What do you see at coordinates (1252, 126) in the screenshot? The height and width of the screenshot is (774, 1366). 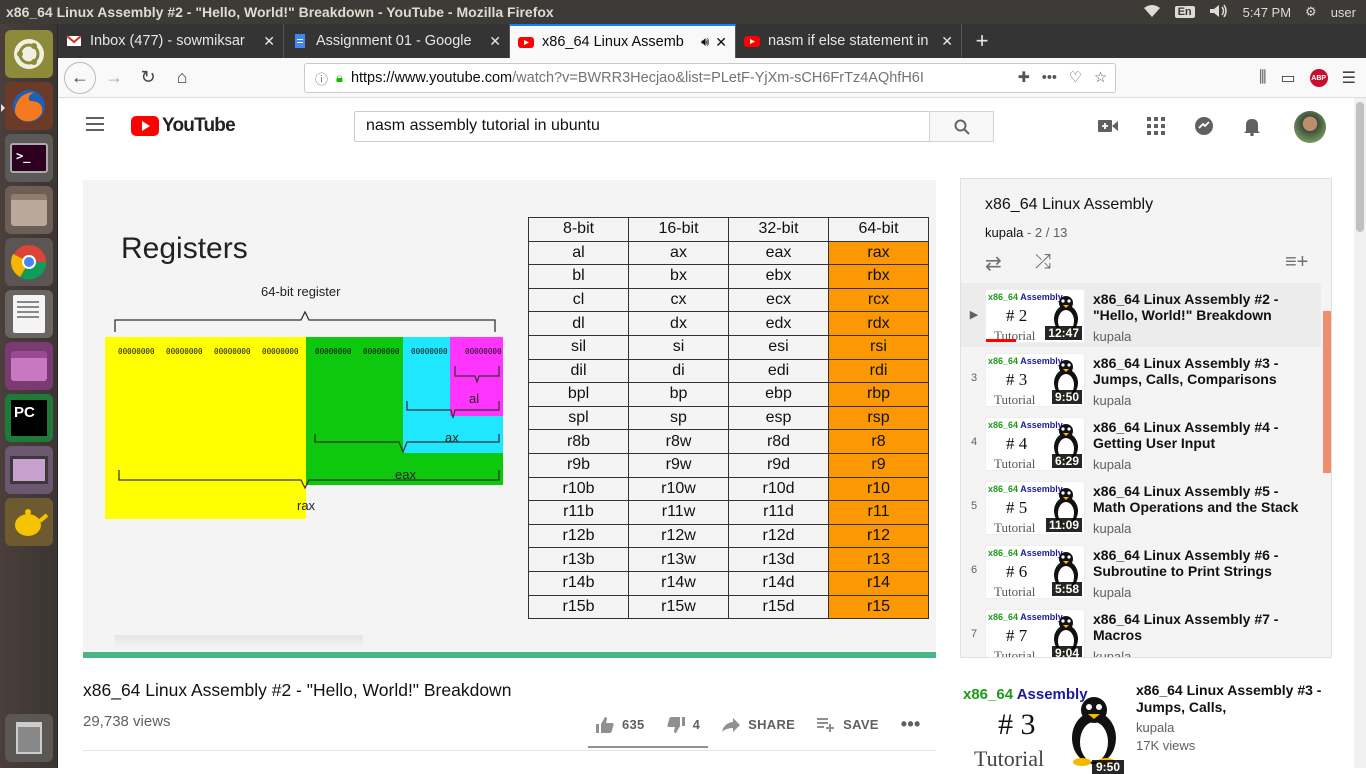 I see `notifications-bell-icon` at bounding box center [1252, 126].